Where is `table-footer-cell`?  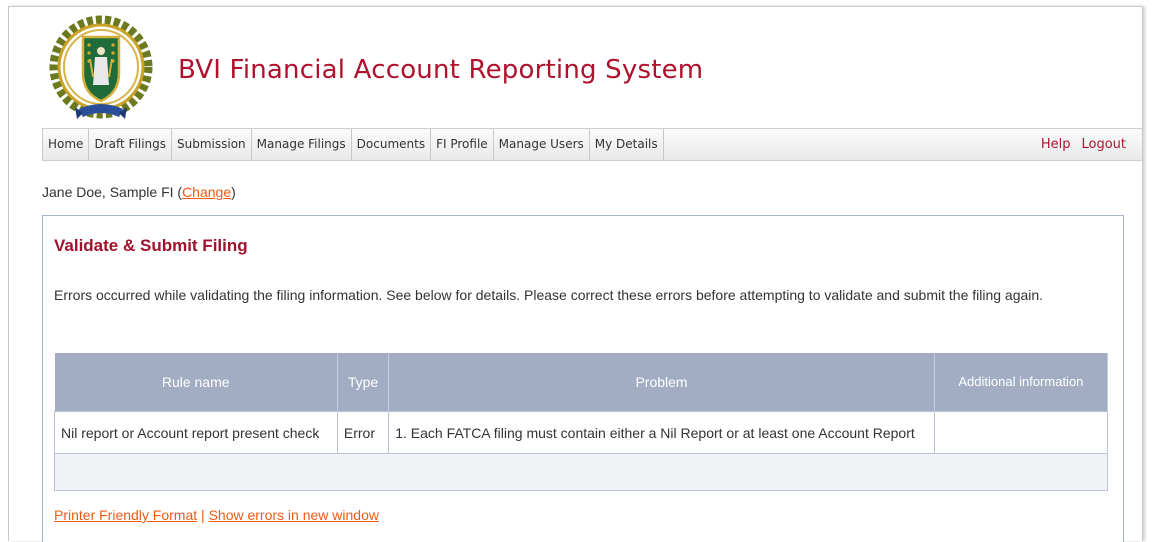
table-footer-cell is located at coordinates (581, 472).